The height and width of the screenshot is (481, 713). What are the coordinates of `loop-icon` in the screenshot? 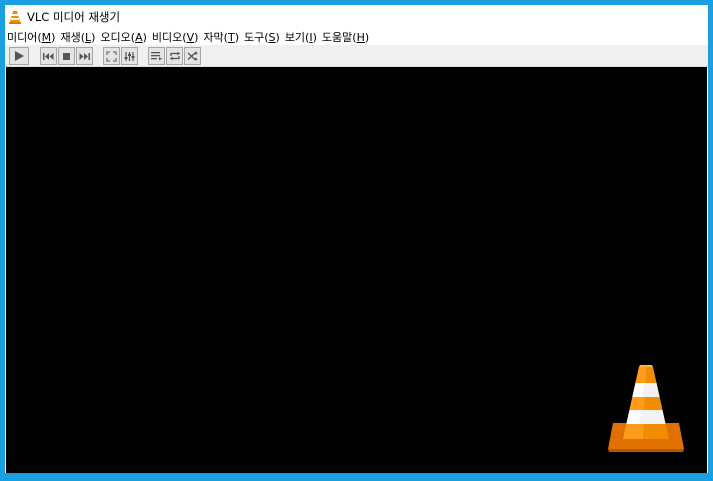 It's located at (175, 56).